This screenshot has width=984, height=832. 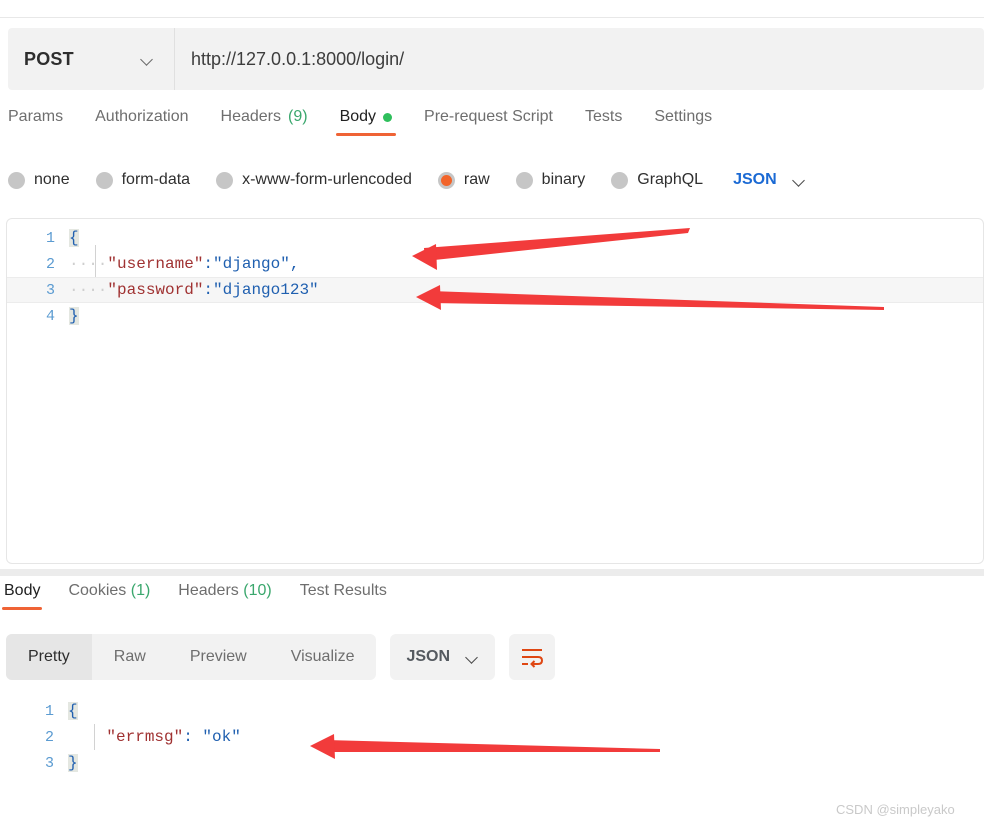 I want to click on code-key: "password", so click(x=155, y=290).